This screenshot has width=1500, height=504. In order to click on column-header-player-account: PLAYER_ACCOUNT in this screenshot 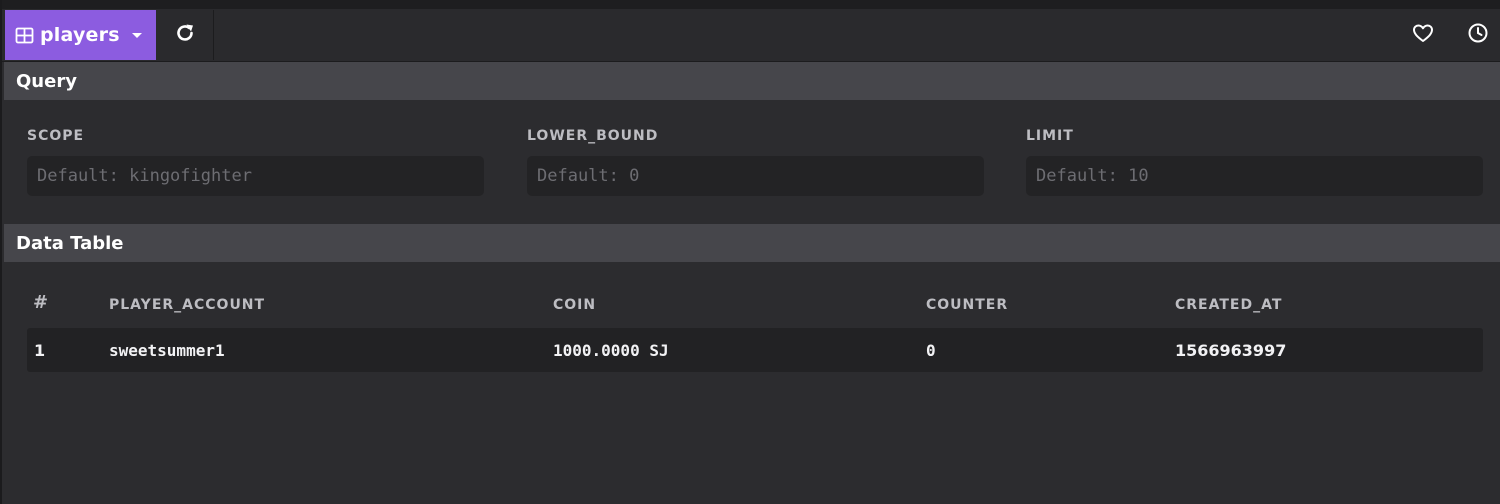, I will do `click(187, 305)`.